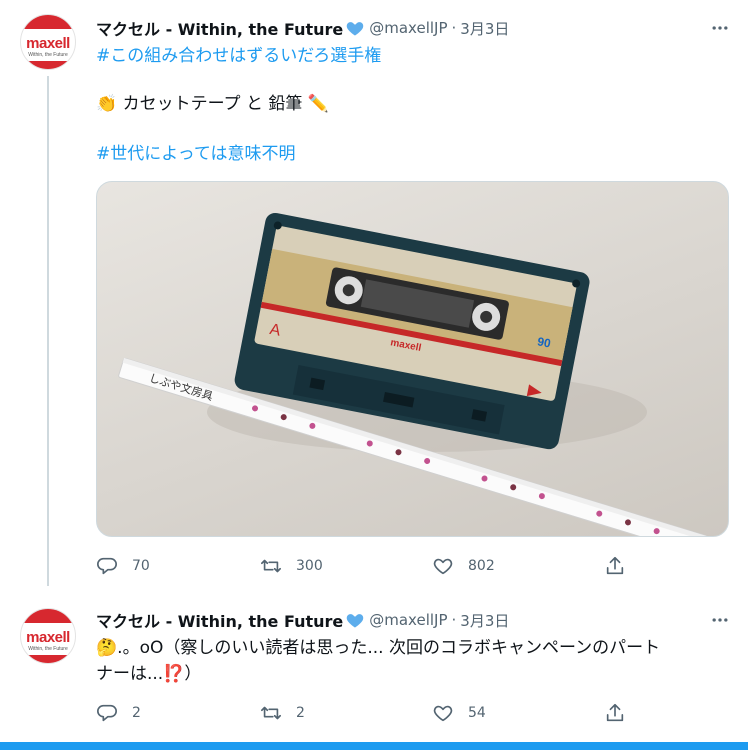 Image resolution: width=748 pixels, height=750 pixels. I want to click on retweet-button: 300, so click(291, 566).